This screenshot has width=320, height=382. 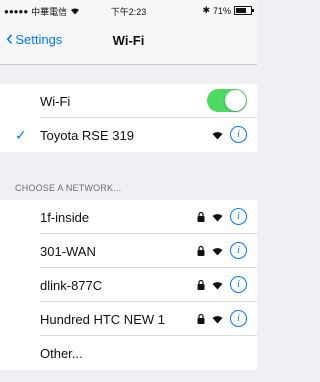 I want to click on network-row: dlink-877C i, so click(x=128, y=285).